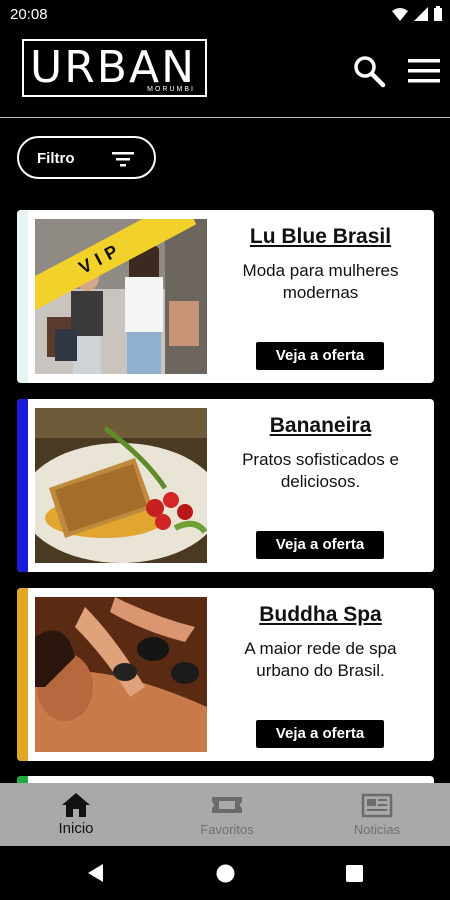  I want to click on status-time: 20:08, so click(29, 14).